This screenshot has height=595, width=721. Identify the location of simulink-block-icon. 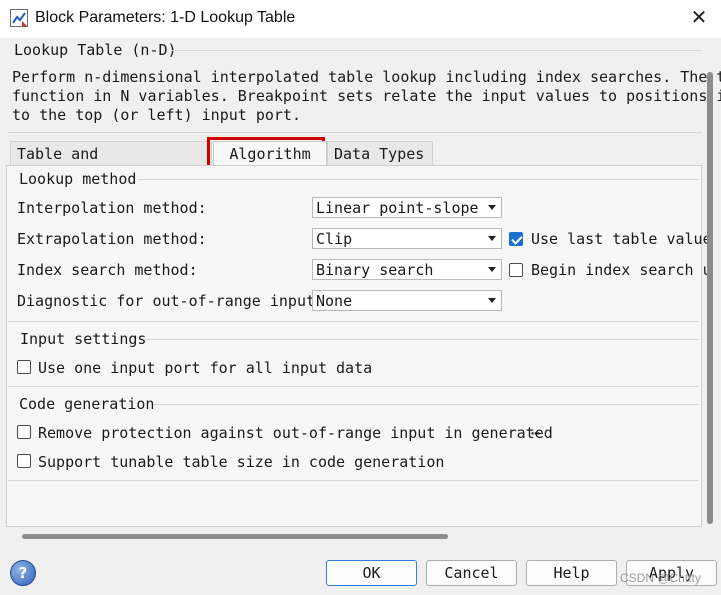
(19, 18).